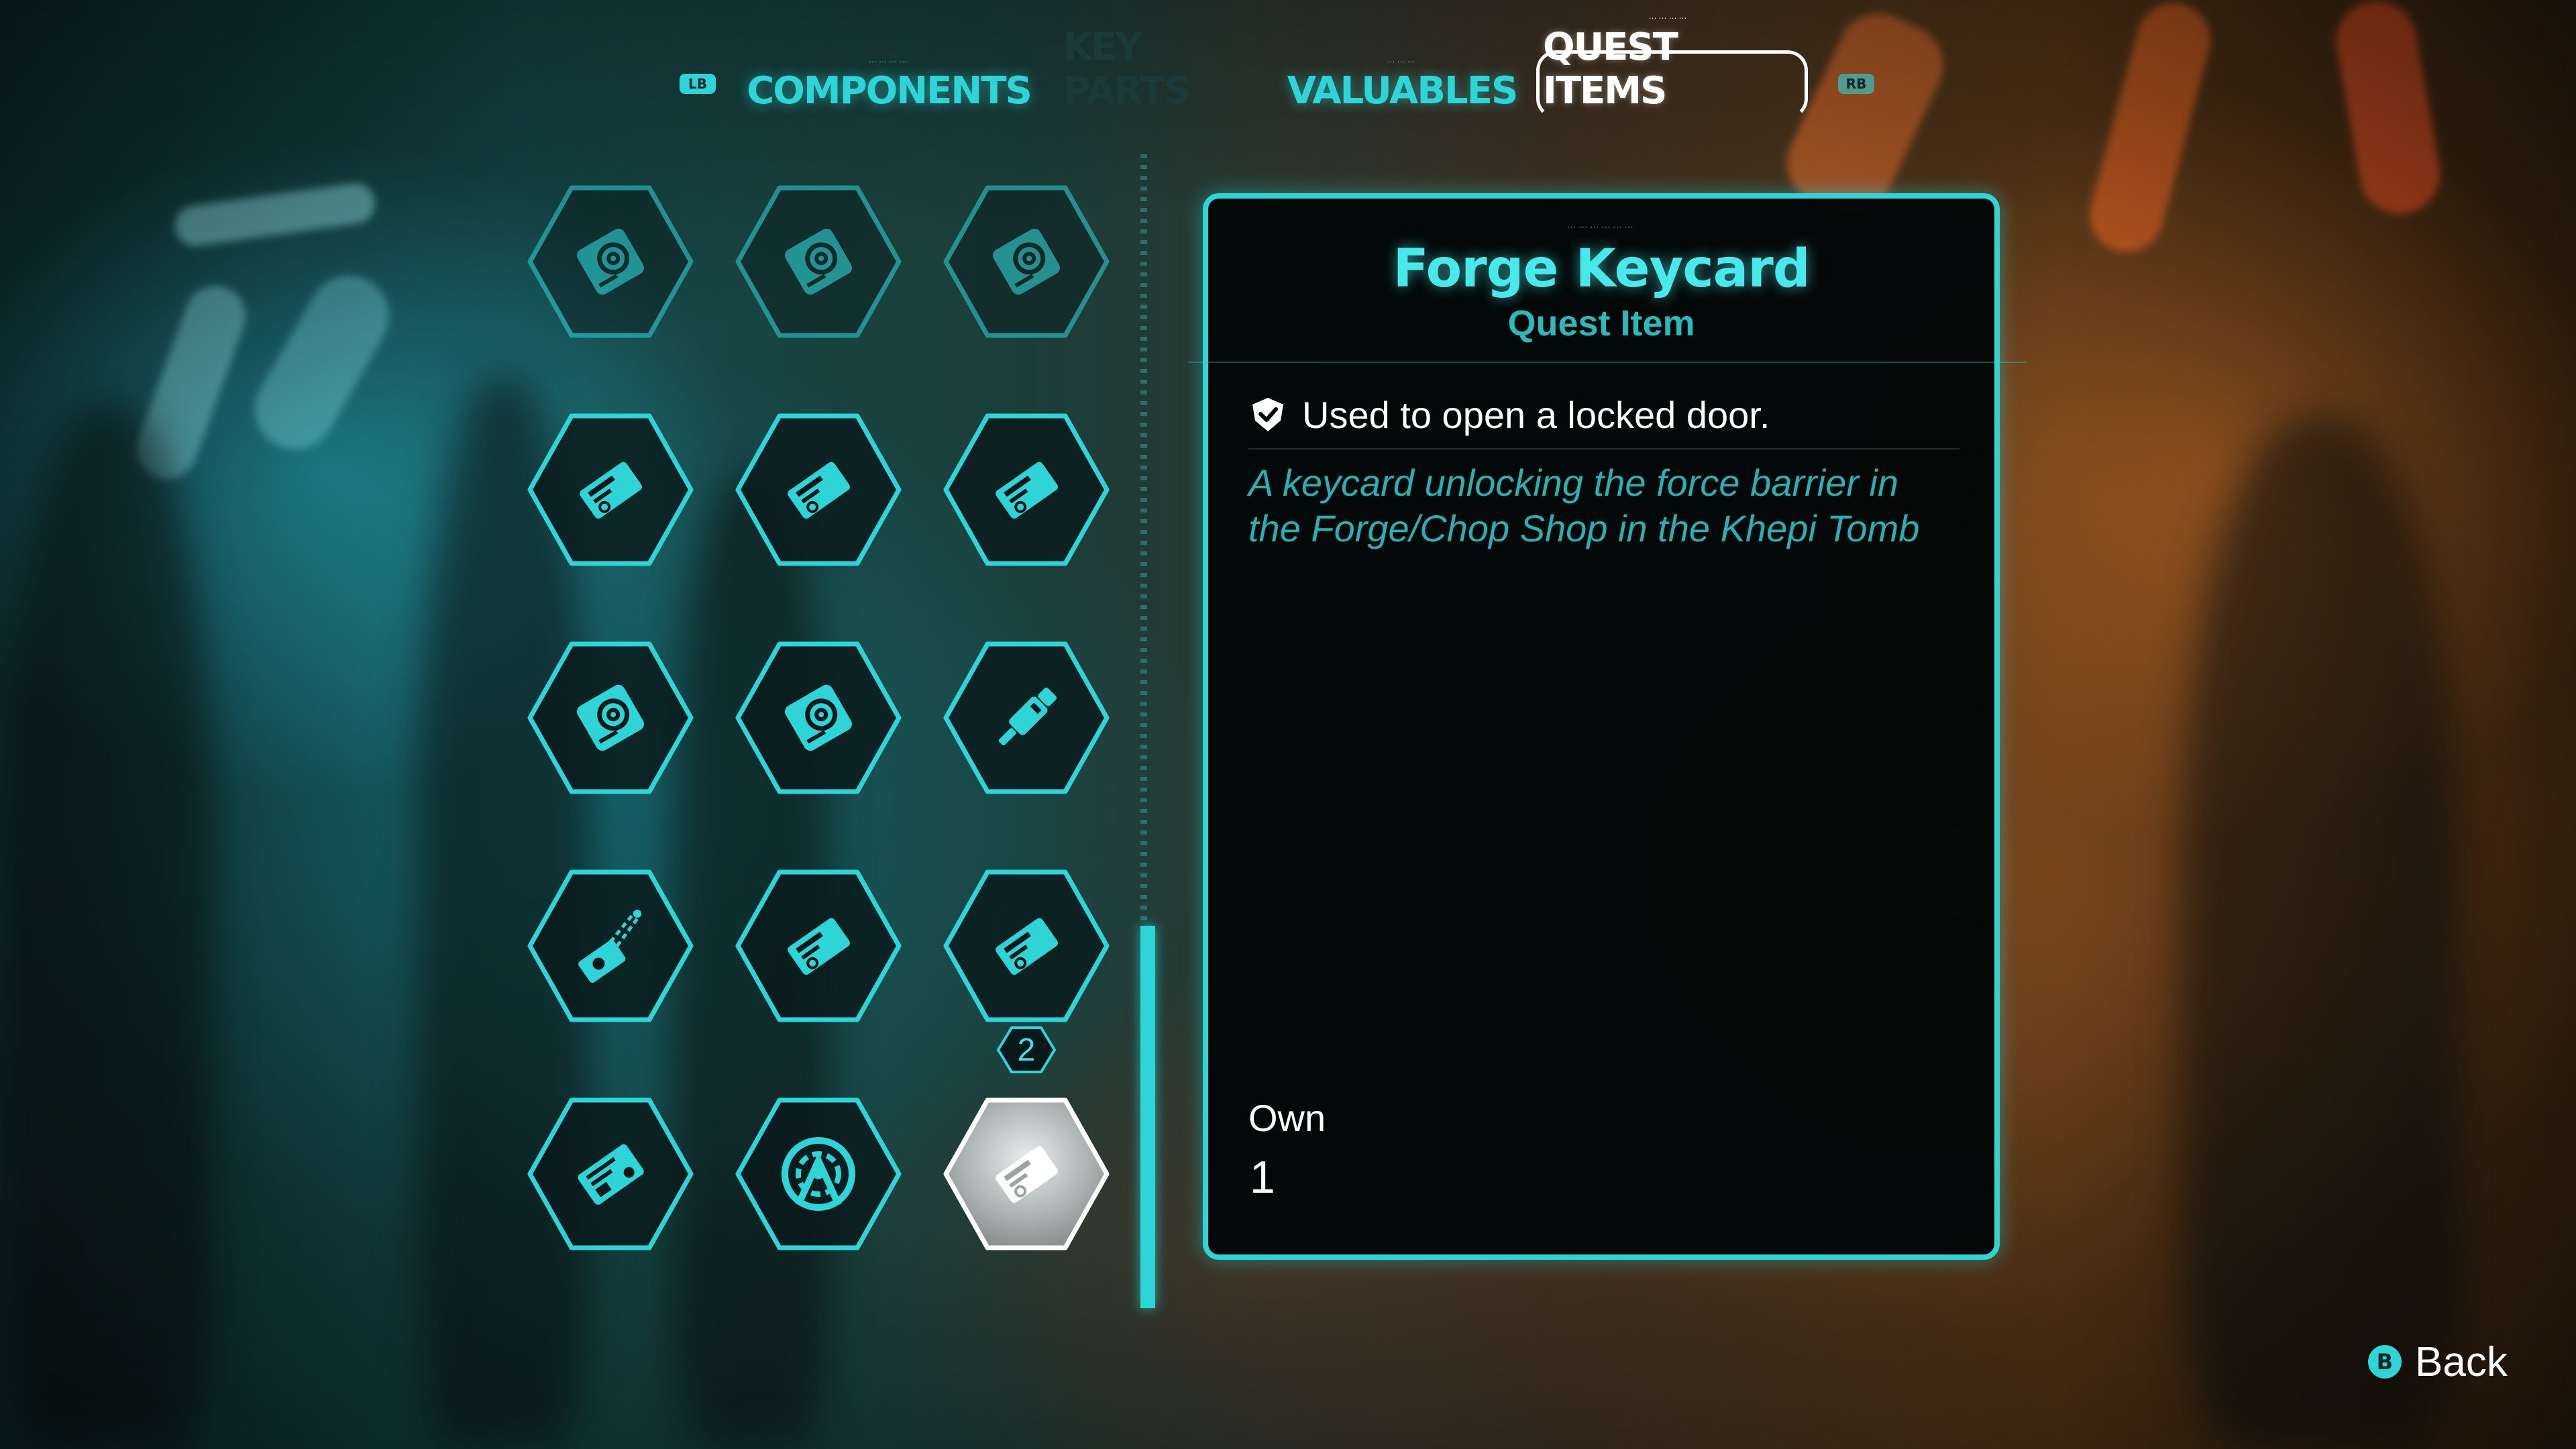 The height and width of the screenshot is (1449, 2576). I want to click on tab-label: COMPONENTS, so click(889, 91).